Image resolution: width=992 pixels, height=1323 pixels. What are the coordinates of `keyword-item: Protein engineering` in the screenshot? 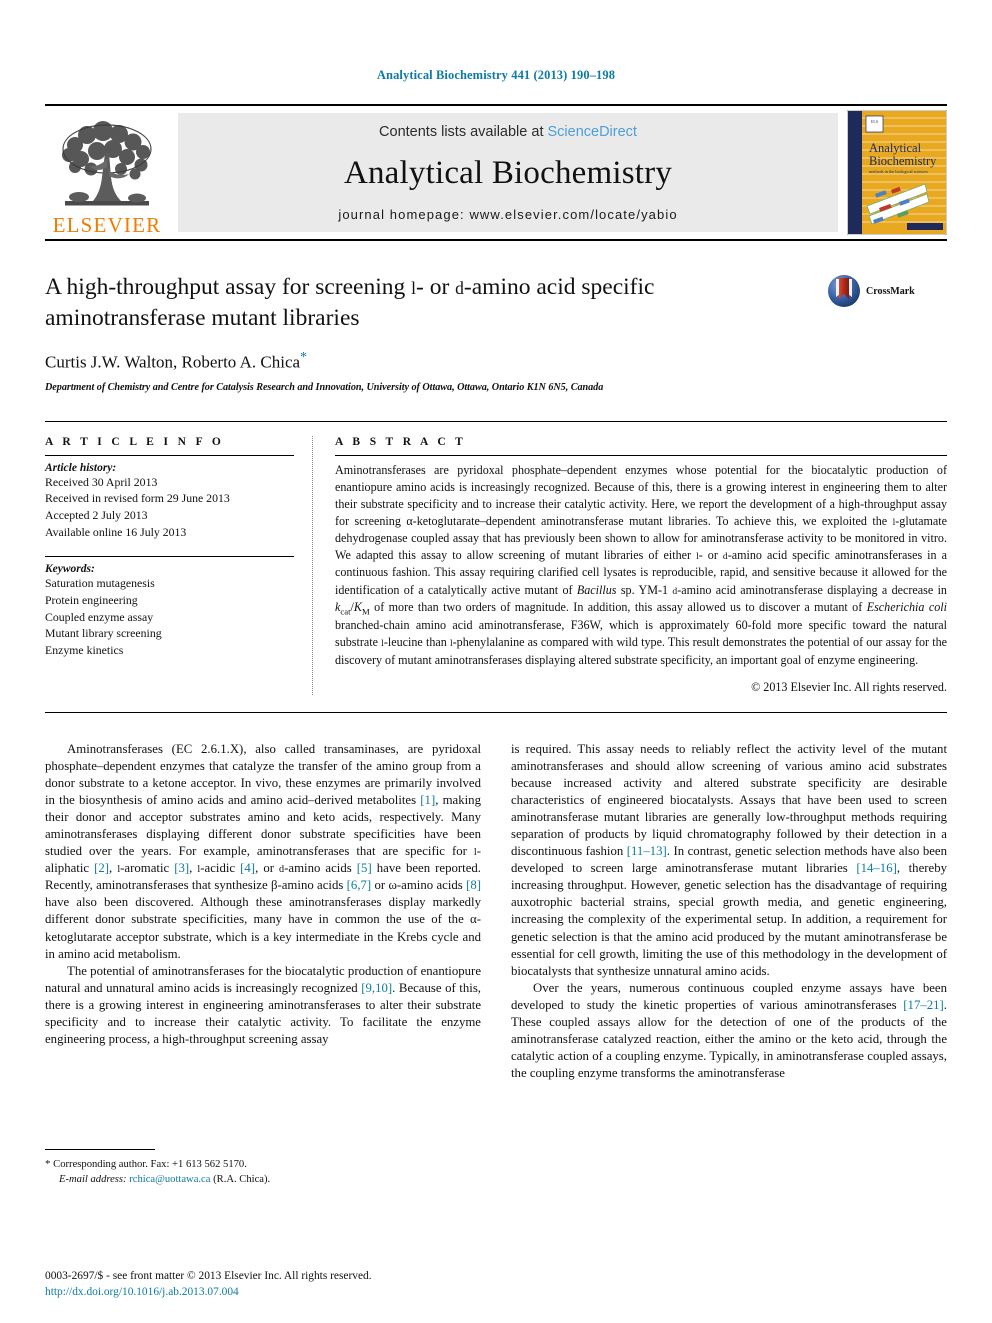 It's located at (91, 599).